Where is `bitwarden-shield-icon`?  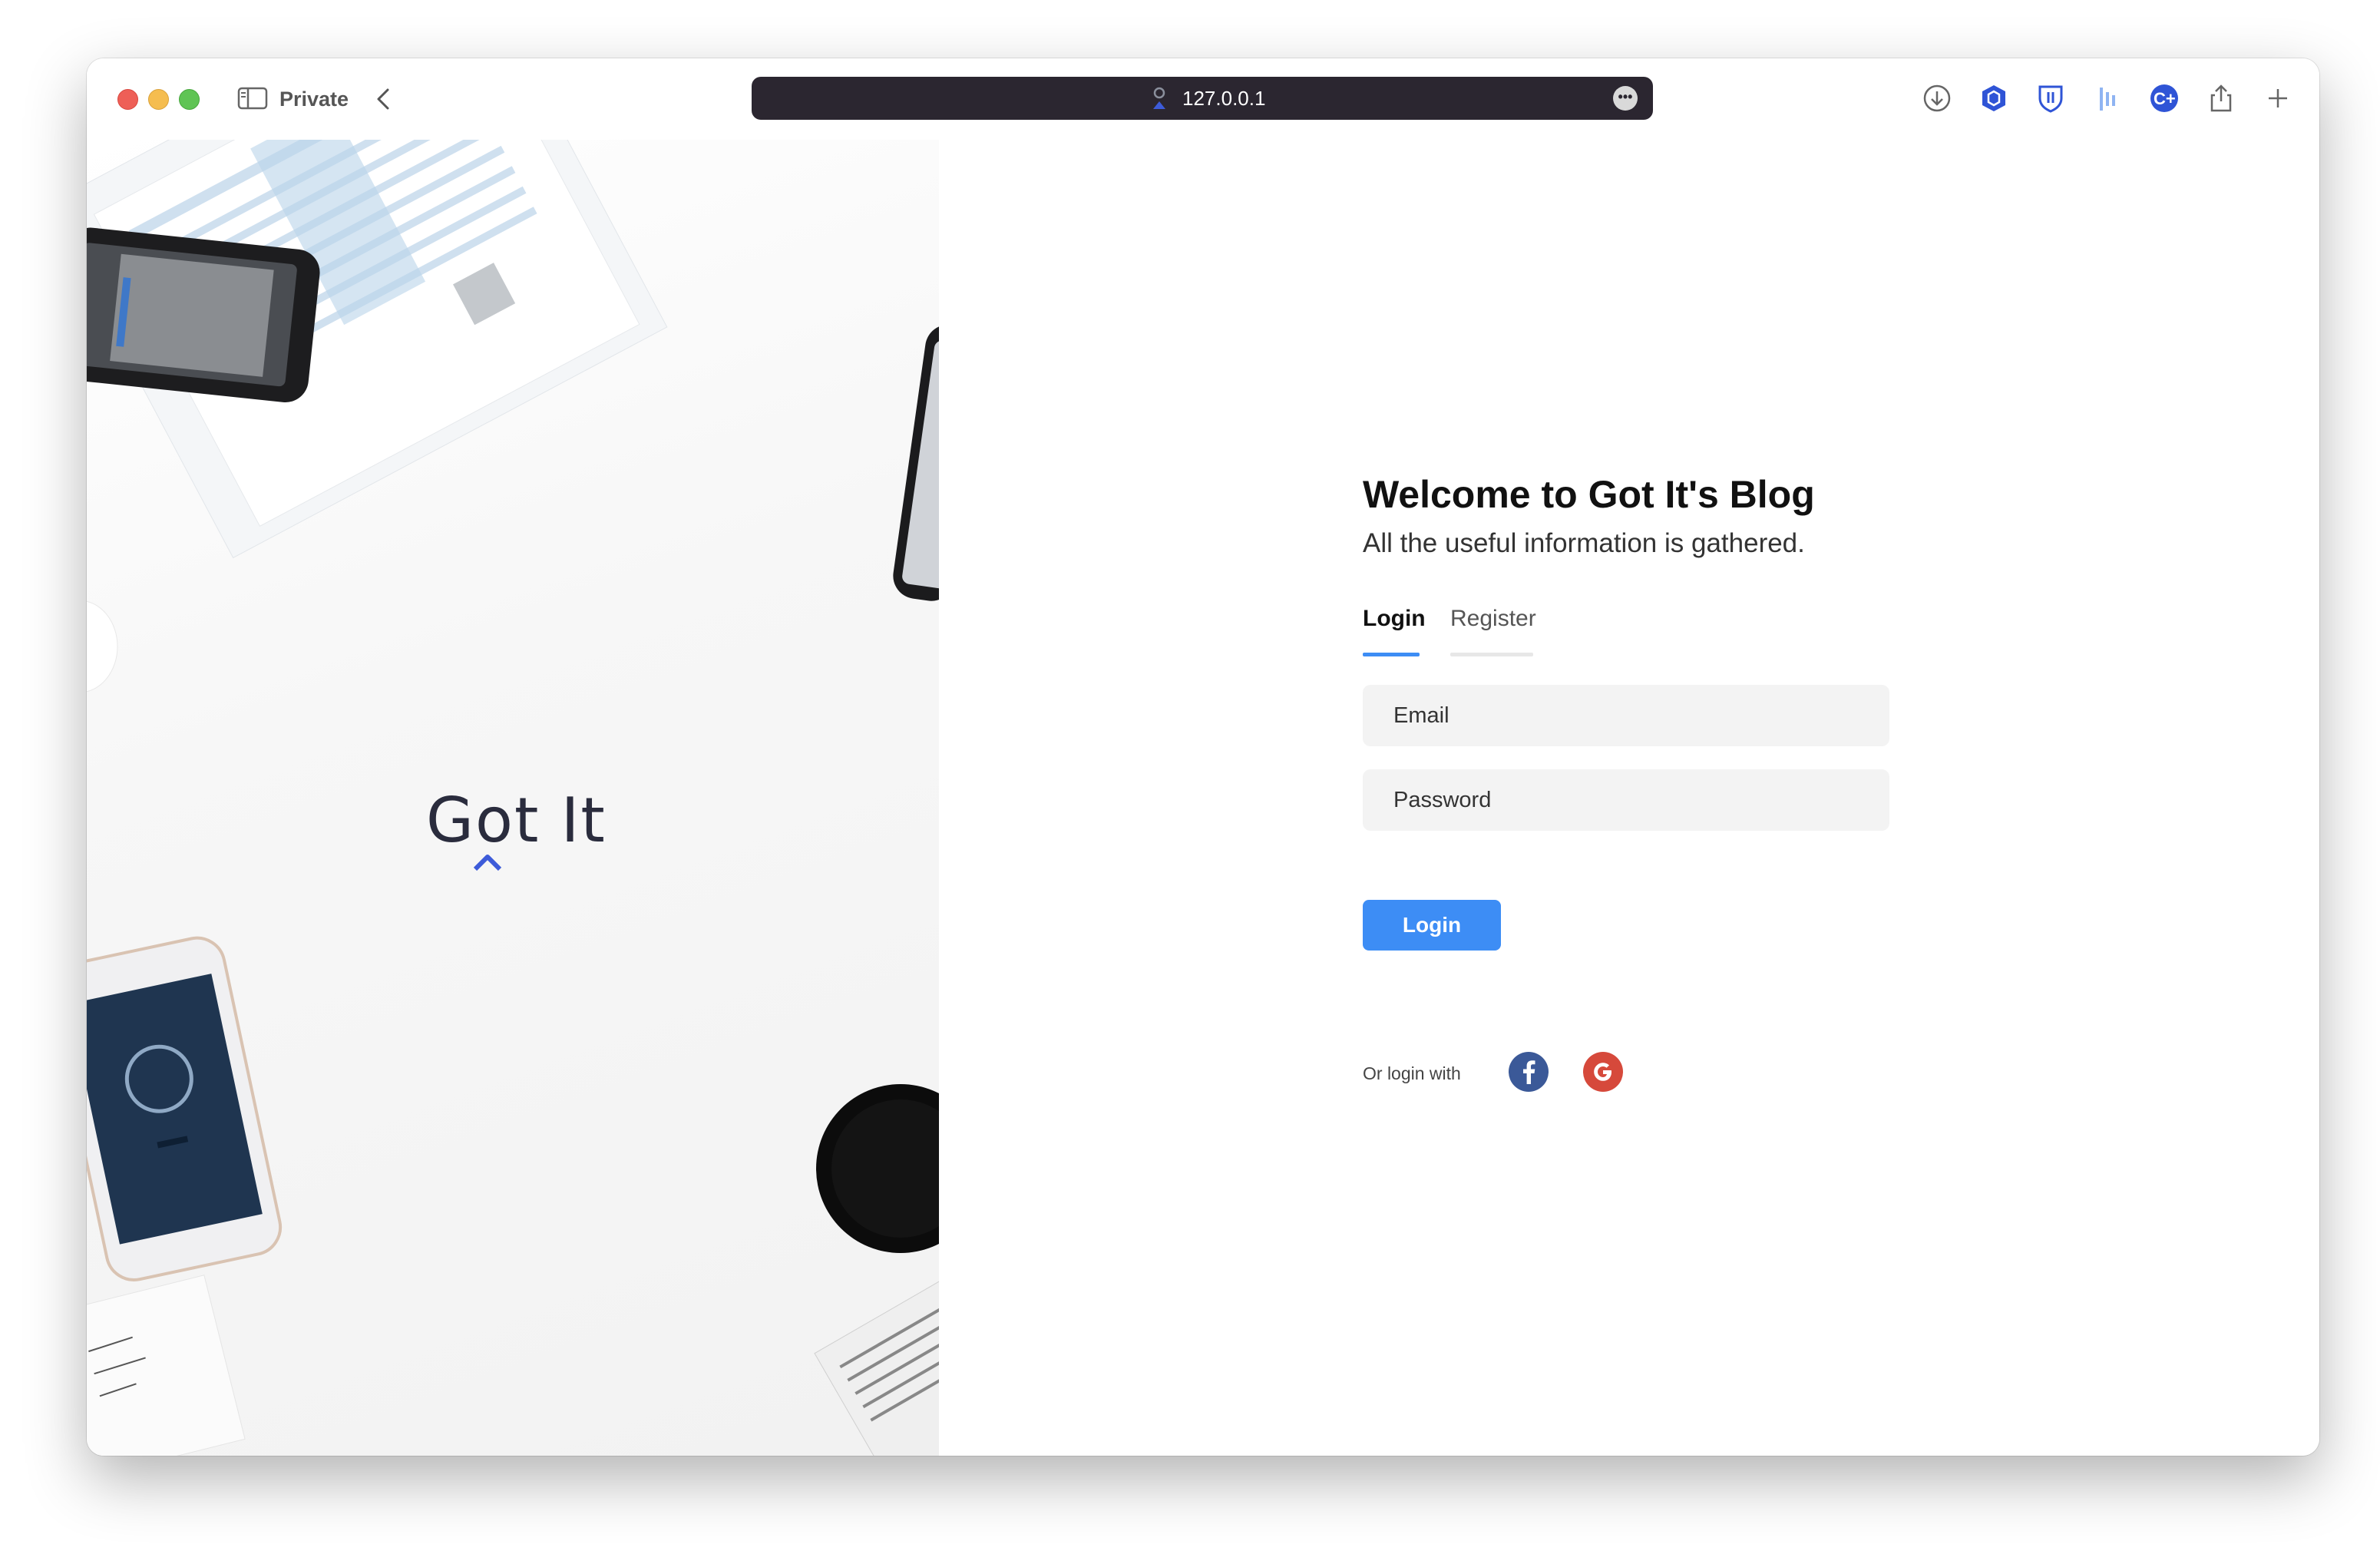 bitwarden-shield-icon is located at coordinates (2051, 98).